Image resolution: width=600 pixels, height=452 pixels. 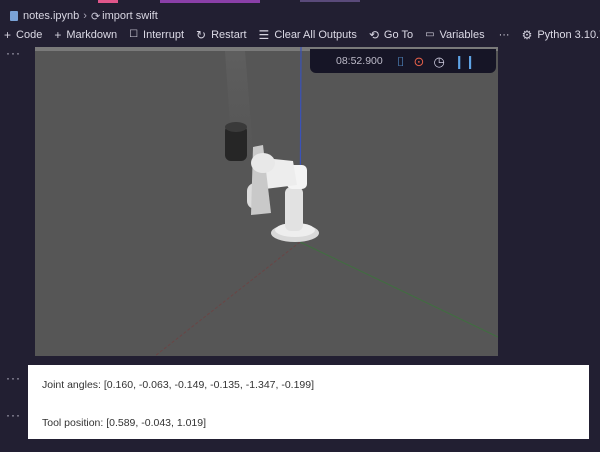 What do you see at coordinates (95, 16) in the screenshot?
I see `cell-icon: ⟳` at bounding box center [95, 16].